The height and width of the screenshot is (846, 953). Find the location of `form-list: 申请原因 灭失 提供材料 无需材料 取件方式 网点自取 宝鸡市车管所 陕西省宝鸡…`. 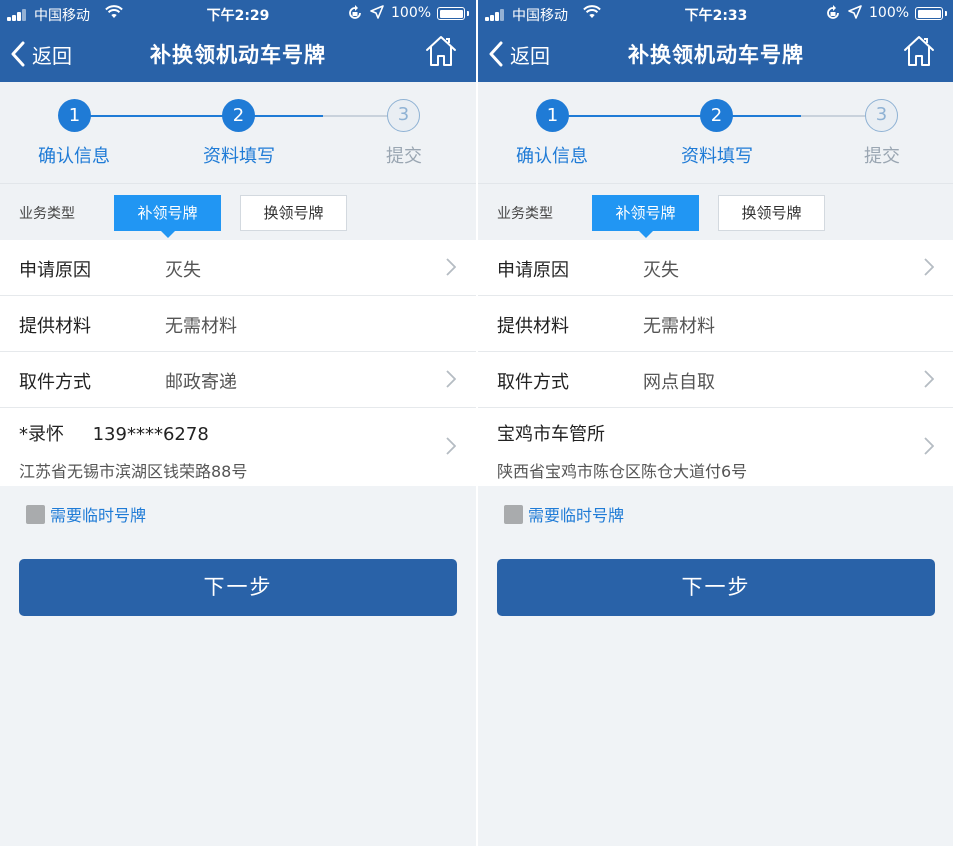

form-list: 申请原因 灭失 提供材料 无需材料 取件方式 网点自取 宝鸡市车管所 陕西省宝鸡… is located at coordinates (715, 363).